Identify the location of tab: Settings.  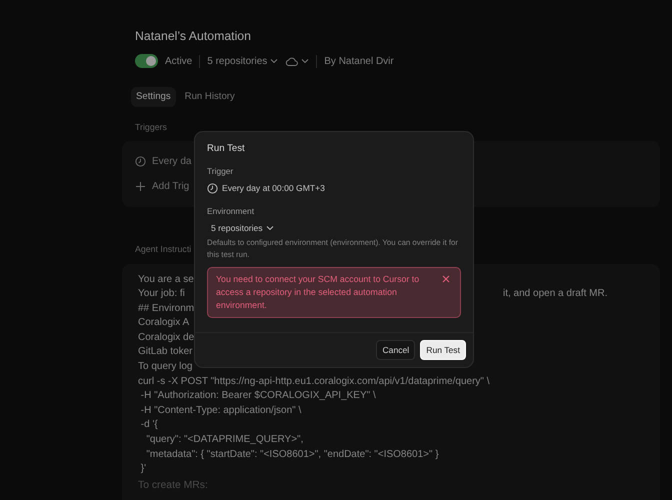
(153, 97).